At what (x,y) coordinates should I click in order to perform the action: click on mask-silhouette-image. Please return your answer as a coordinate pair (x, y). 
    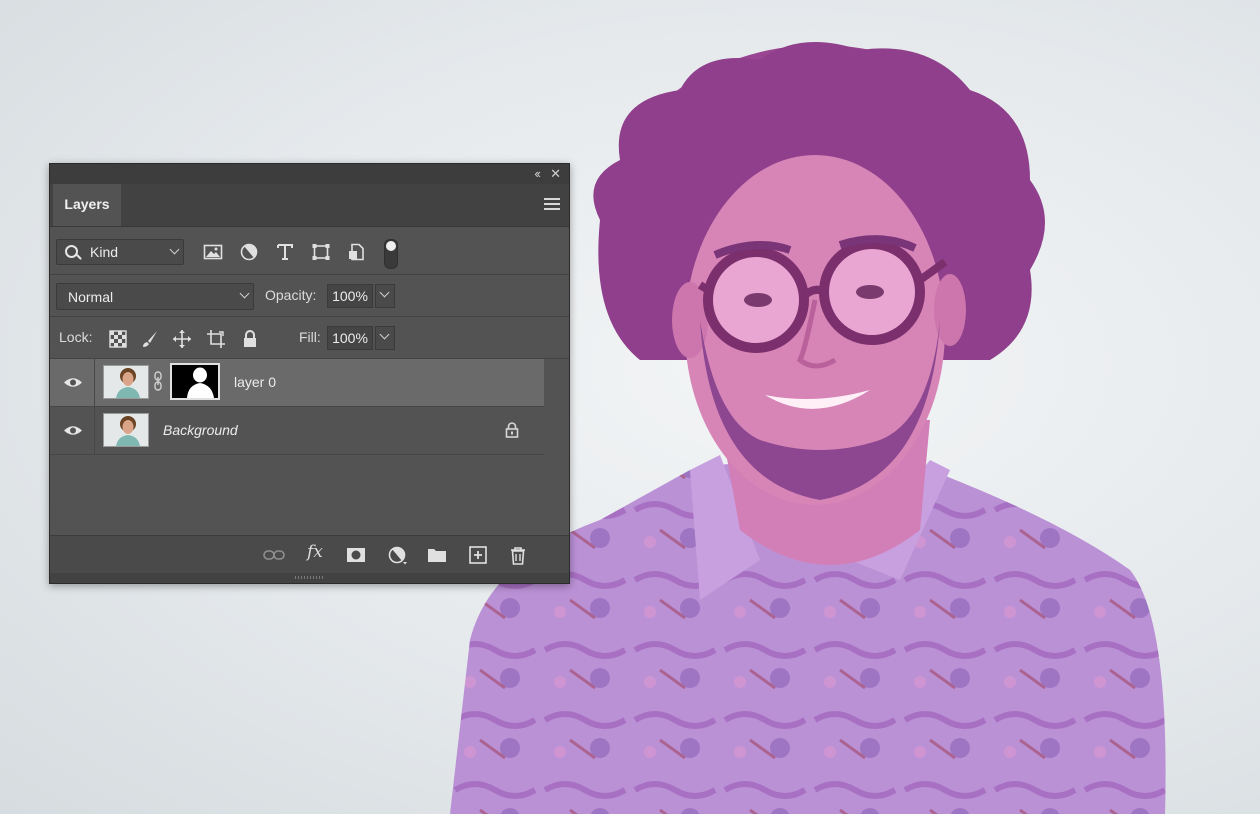
    Looking at the image, I should click on (195, 381).